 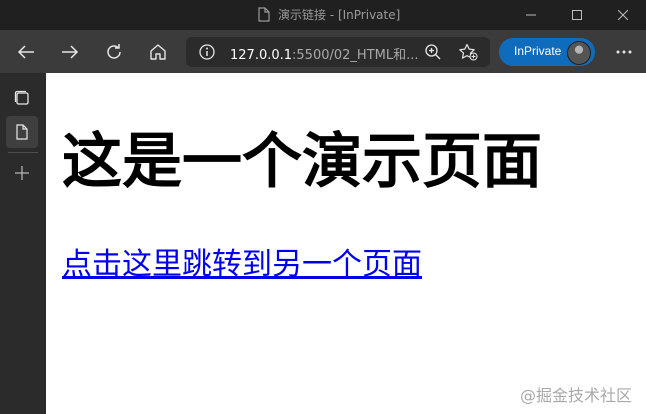 I want to click on back-button, so click(x=26, y=52).